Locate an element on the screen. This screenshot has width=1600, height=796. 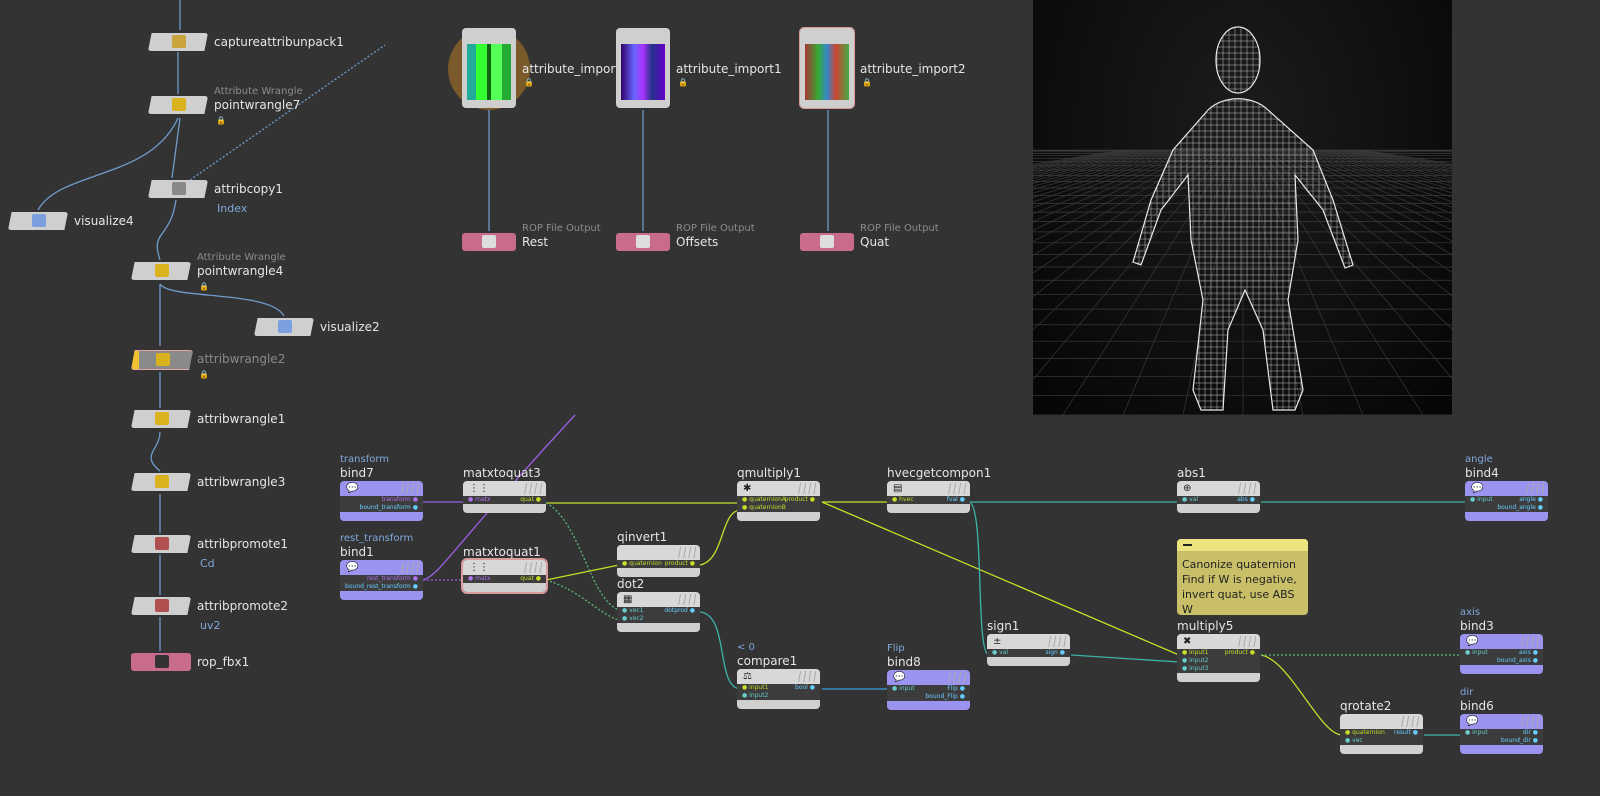
vop-node-compare1: ⚖ ● input1 bool ● ● input2 is located at coordinates (778, 689).